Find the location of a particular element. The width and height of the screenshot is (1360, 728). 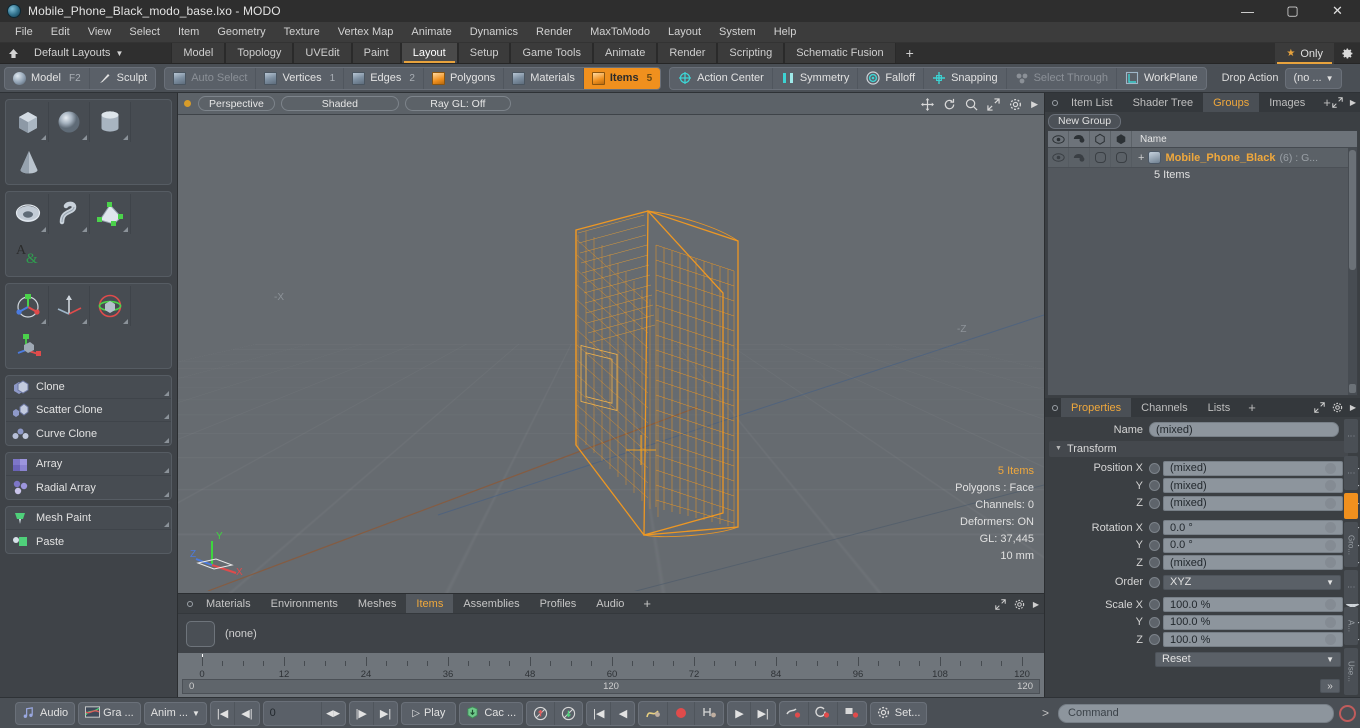

home-icon is located at coordinates (13, 53).